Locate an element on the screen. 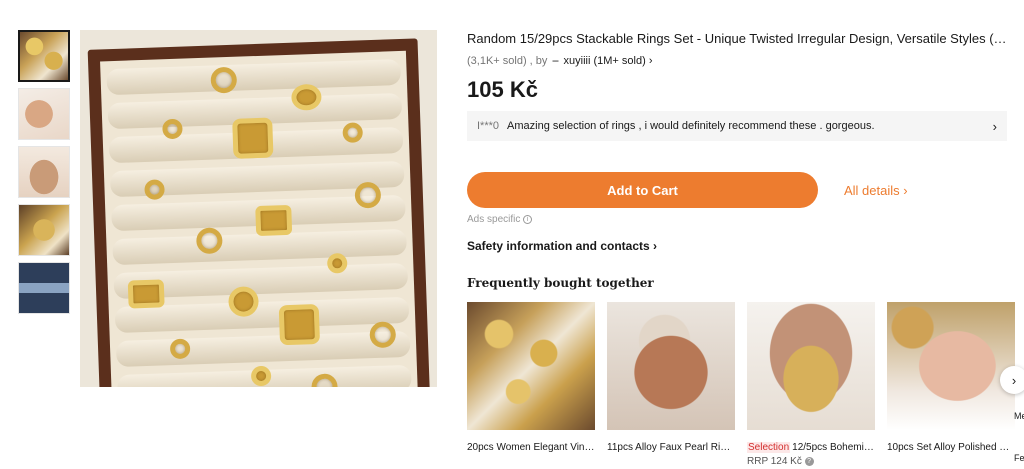 This screenshot has height=469, width=1024. sold-line: (3,1K+ sold) , by ▬ xuyiiii (1M+ sold) › is located at coordinates (737, 61).